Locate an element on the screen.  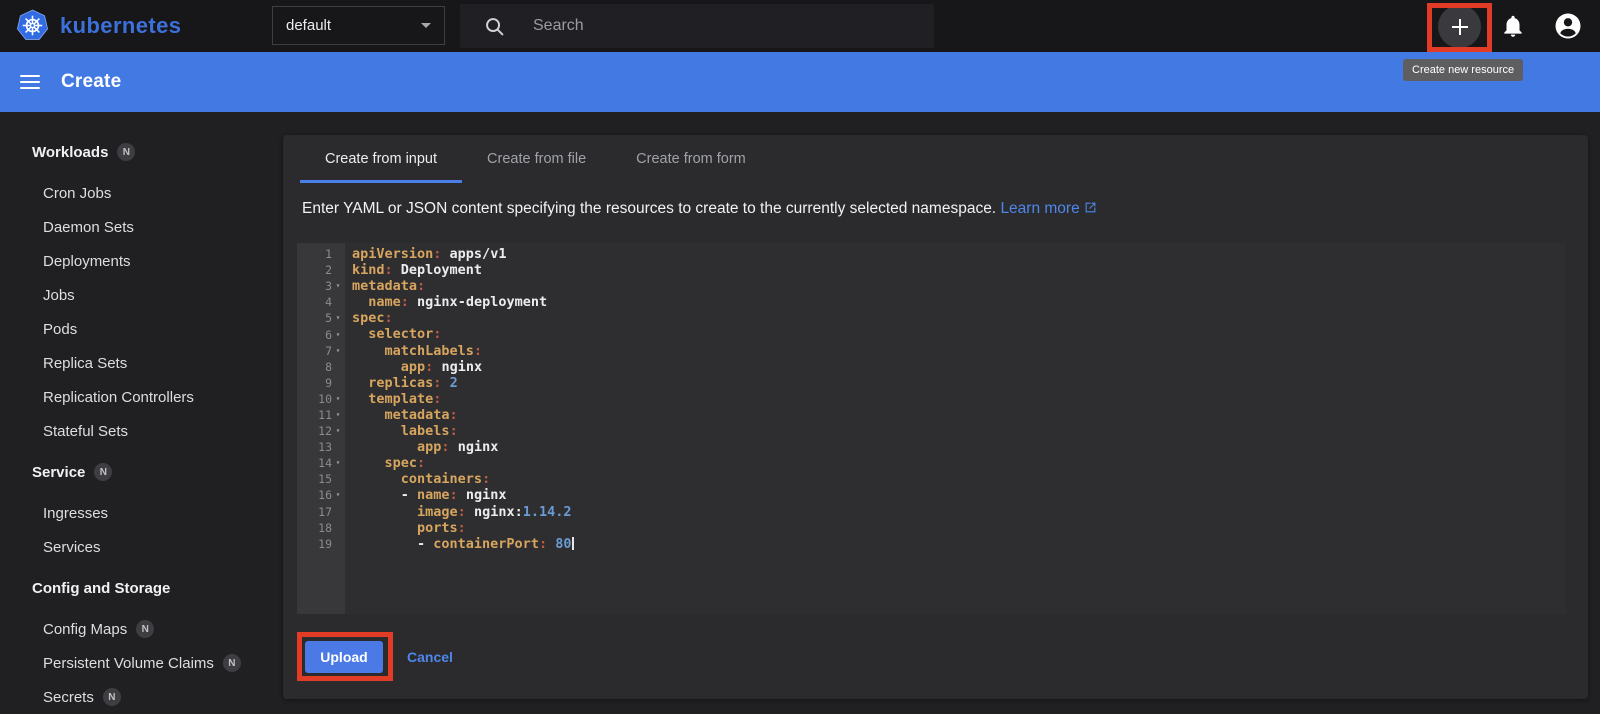
code-line: kind: Deployment is located at coordinates (959, 270).